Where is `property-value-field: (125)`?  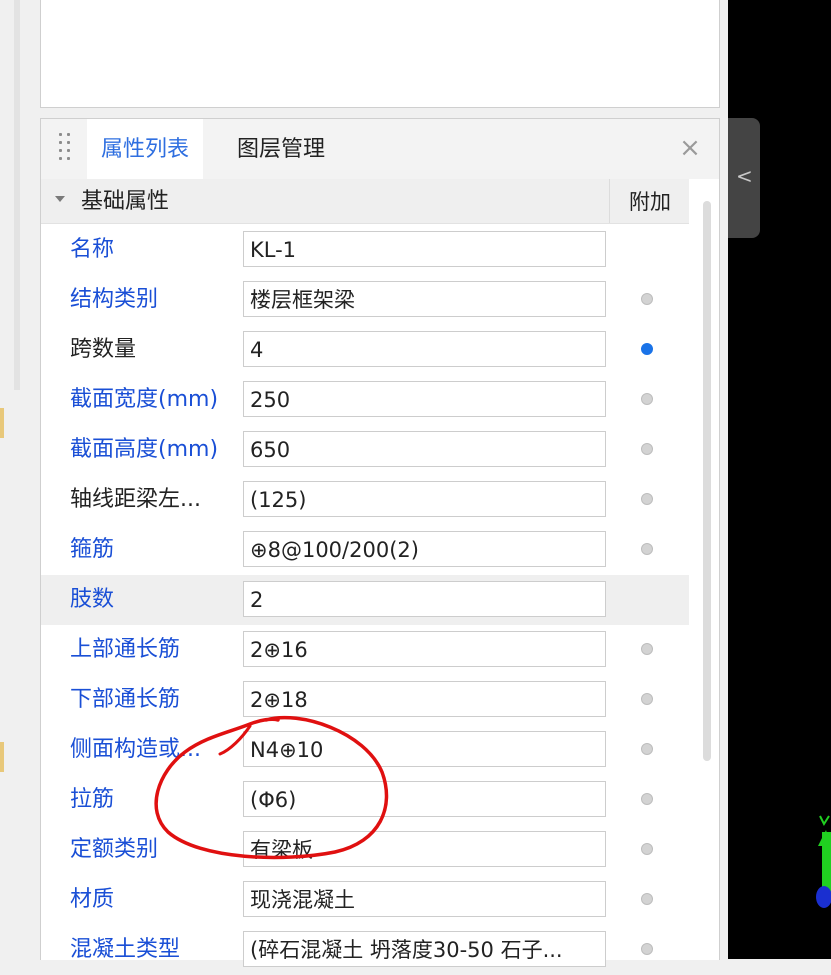
property-value-field: (125) is located at coordinates (424, 499).